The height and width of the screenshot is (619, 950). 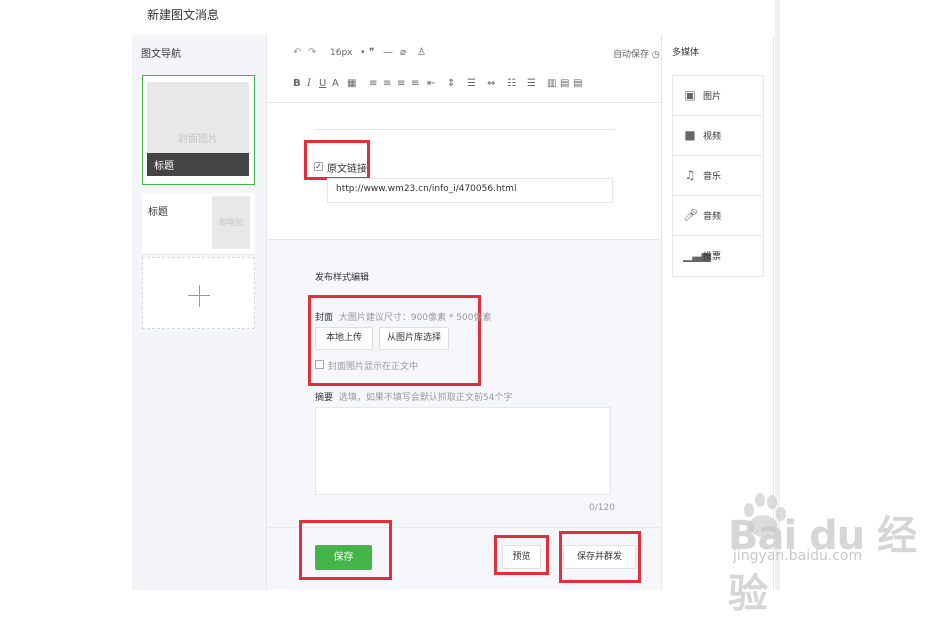 What do you see at coordinates (198, 224) in the screenshot?
I see `nav-sub-article: 标题 缩略图` at bounding box center [198, 224].